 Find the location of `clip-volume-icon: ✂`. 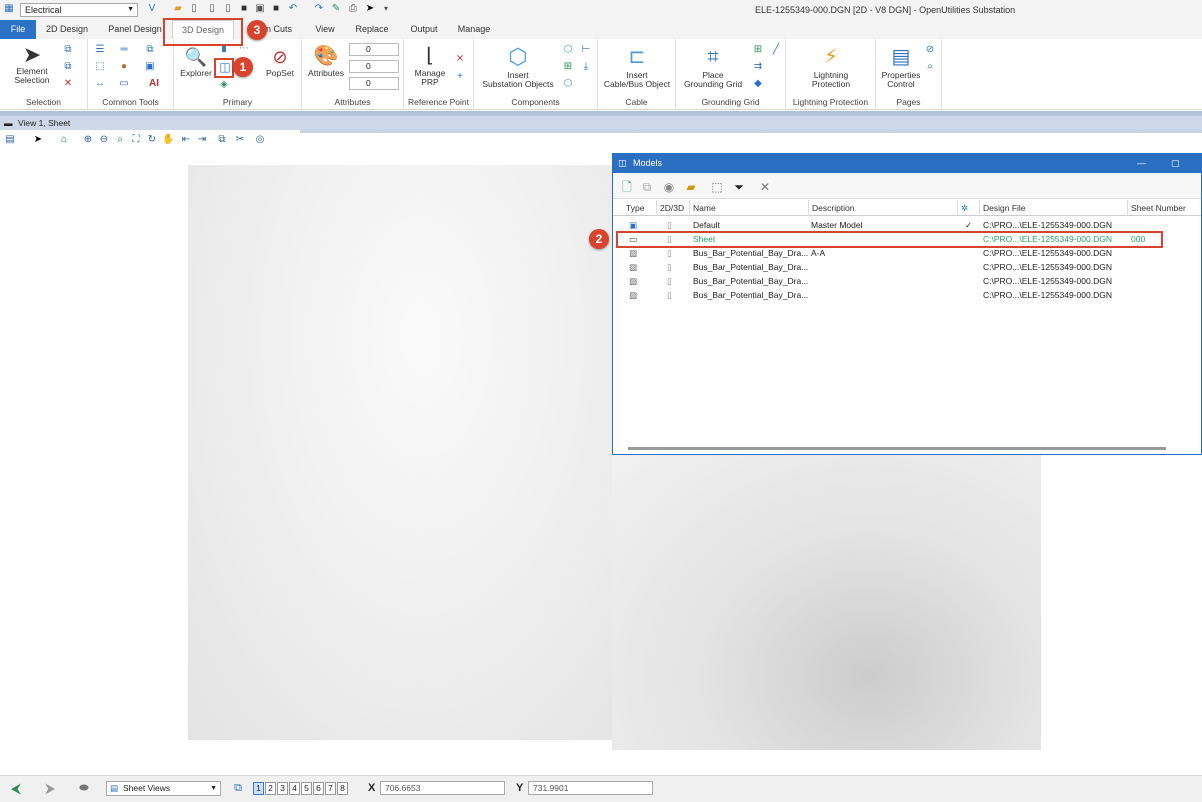

clip-volume-icon: ✂ is located at coordinates (240, 140).